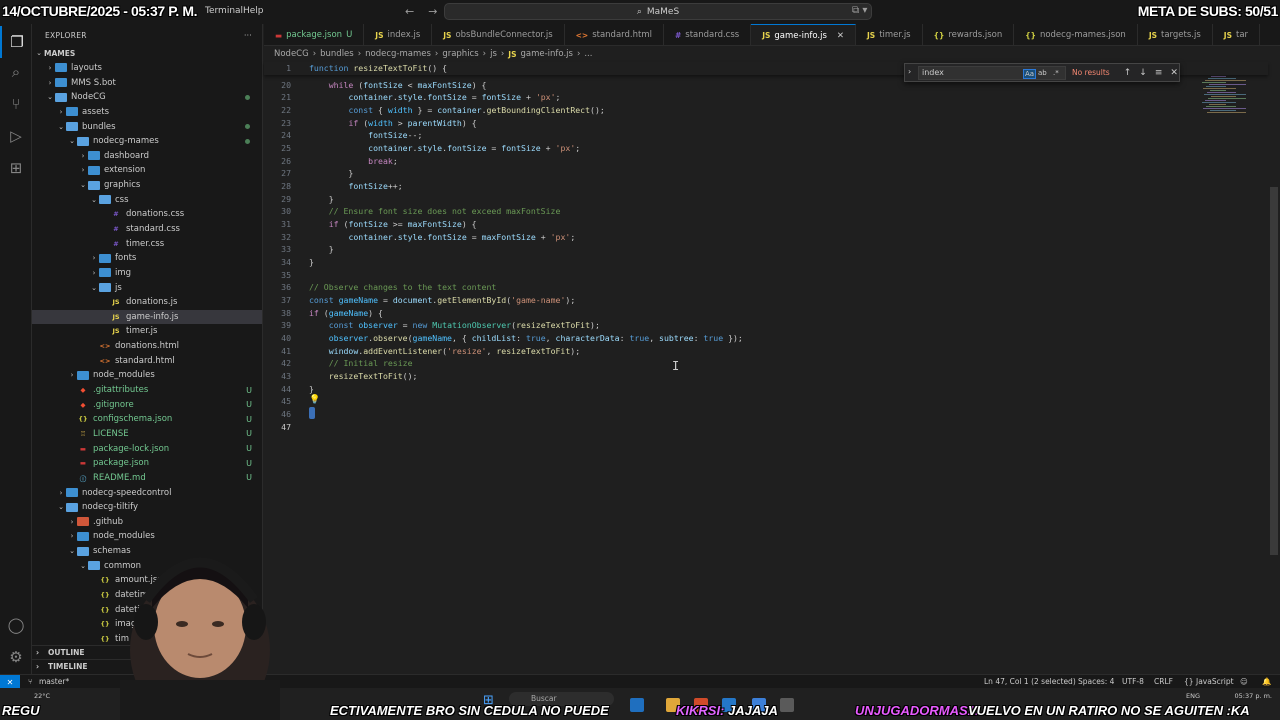  What do you see at coordinates (1133, 681) in the screenshot?
I see `encoding: UTF-8` at bounding box center [1133, 681].